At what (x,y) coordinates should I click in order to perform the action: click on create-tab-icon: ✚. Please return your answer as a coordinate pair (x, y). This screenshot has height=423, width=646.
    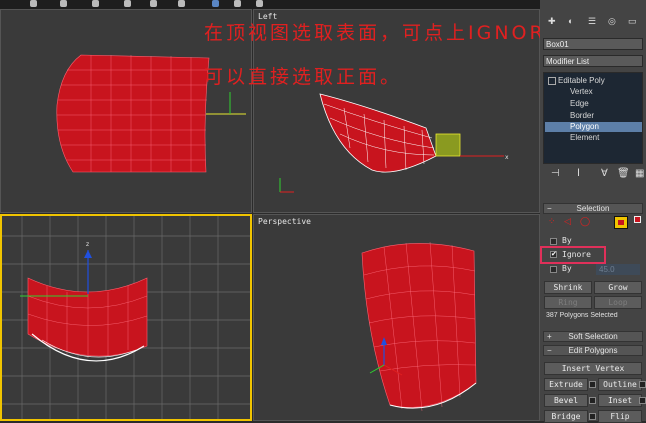
    Looking at the image, I should click on (552, 21).